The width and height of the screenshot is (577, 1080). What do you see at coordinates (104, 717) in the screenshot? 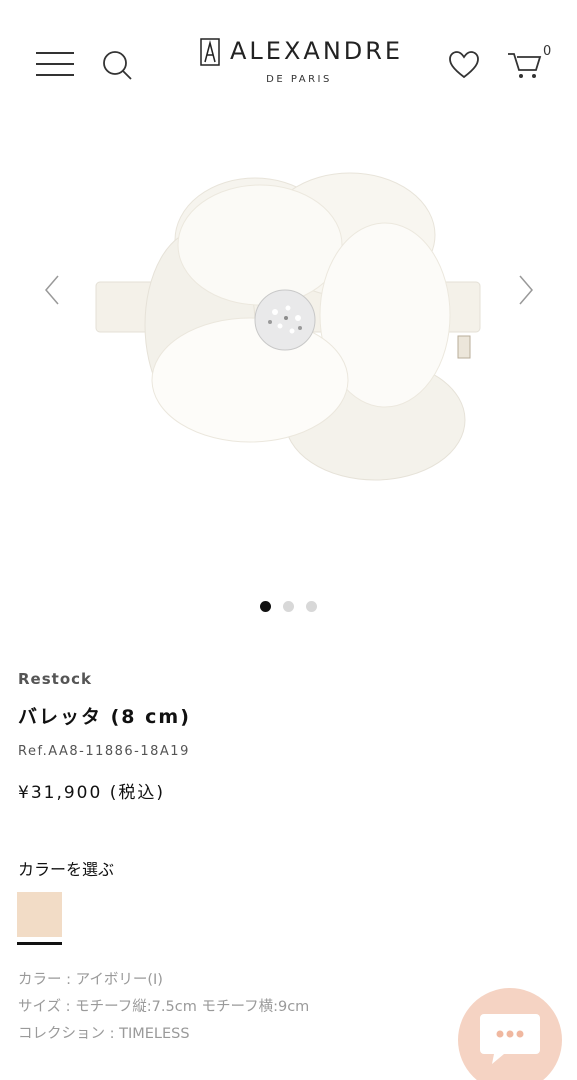
I see `product-title: バレッタ (8 cm)` at bounding box center [104, 717].